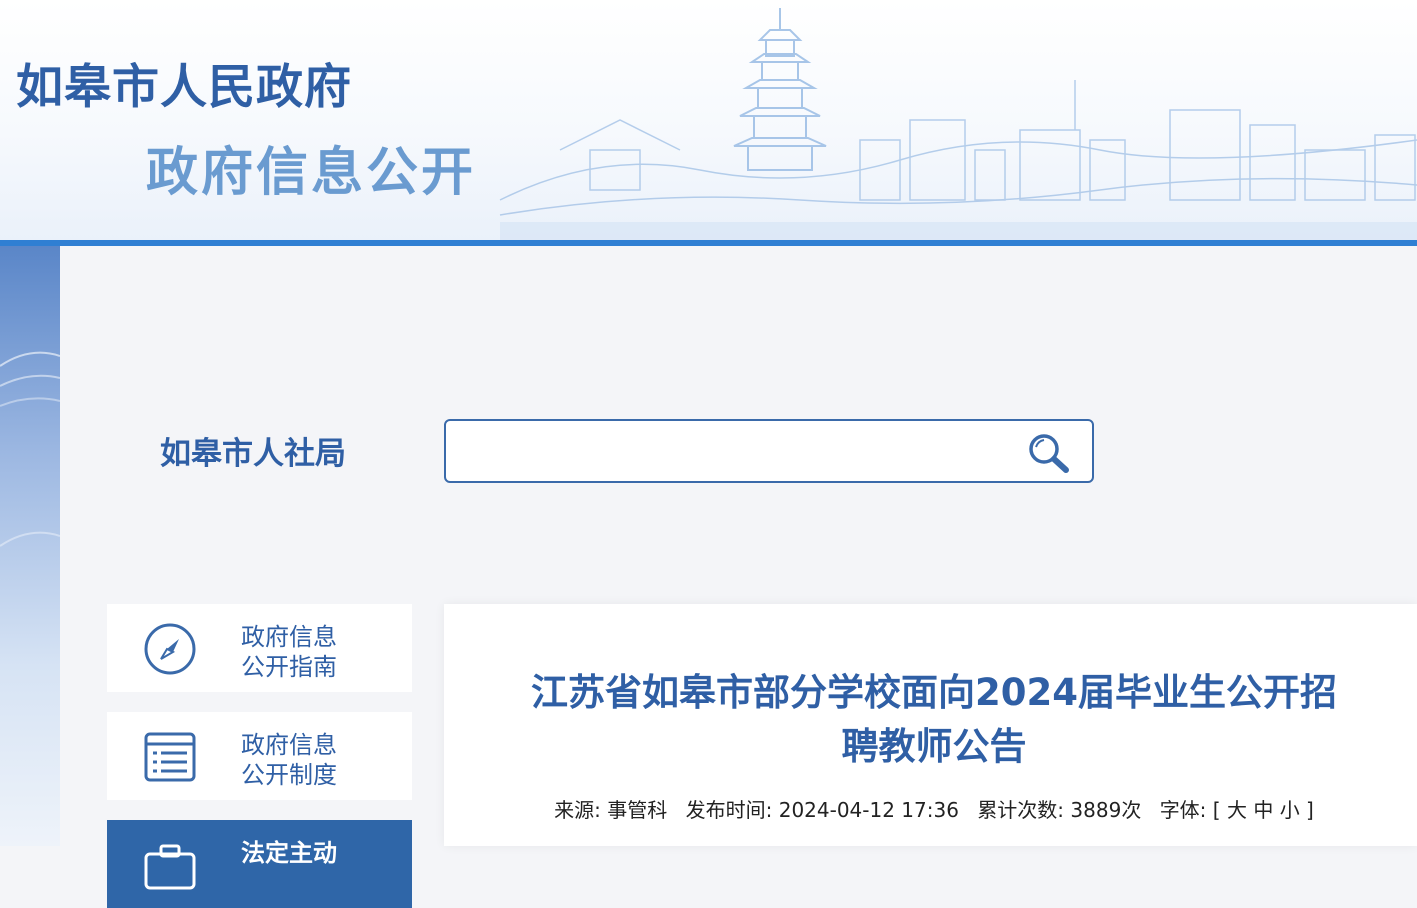  I want to click on nav-item-statutory-disclosure: 法定主动, so click(259, 864).